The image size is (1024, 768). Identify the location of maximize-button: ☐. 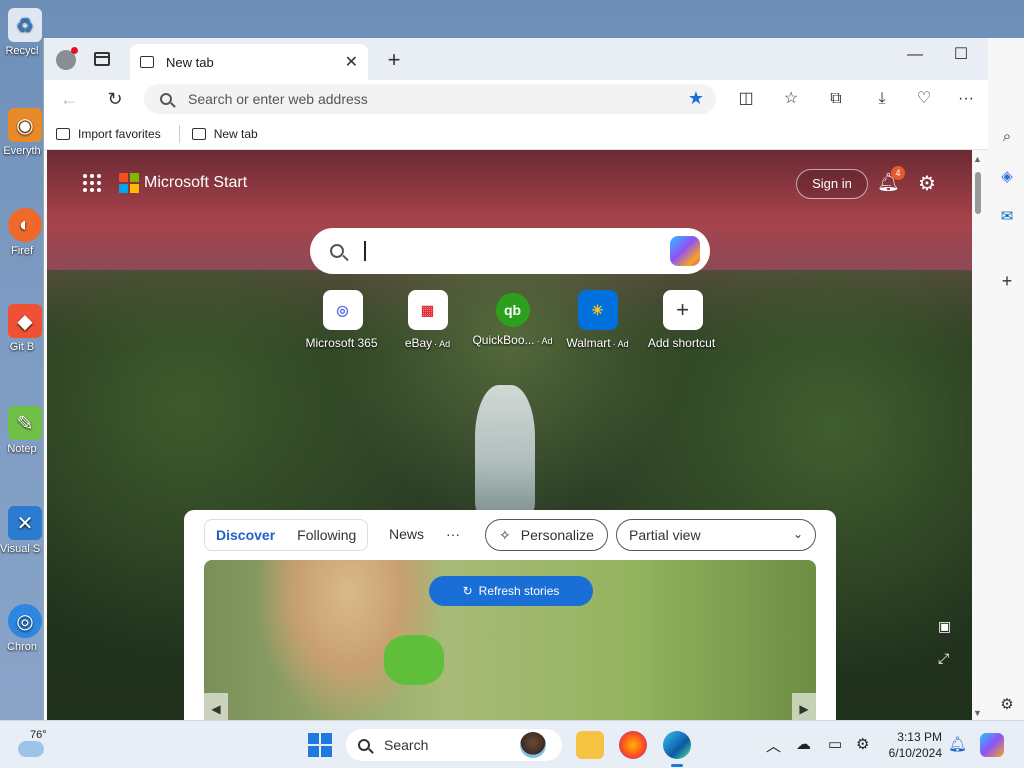
(961, 55).